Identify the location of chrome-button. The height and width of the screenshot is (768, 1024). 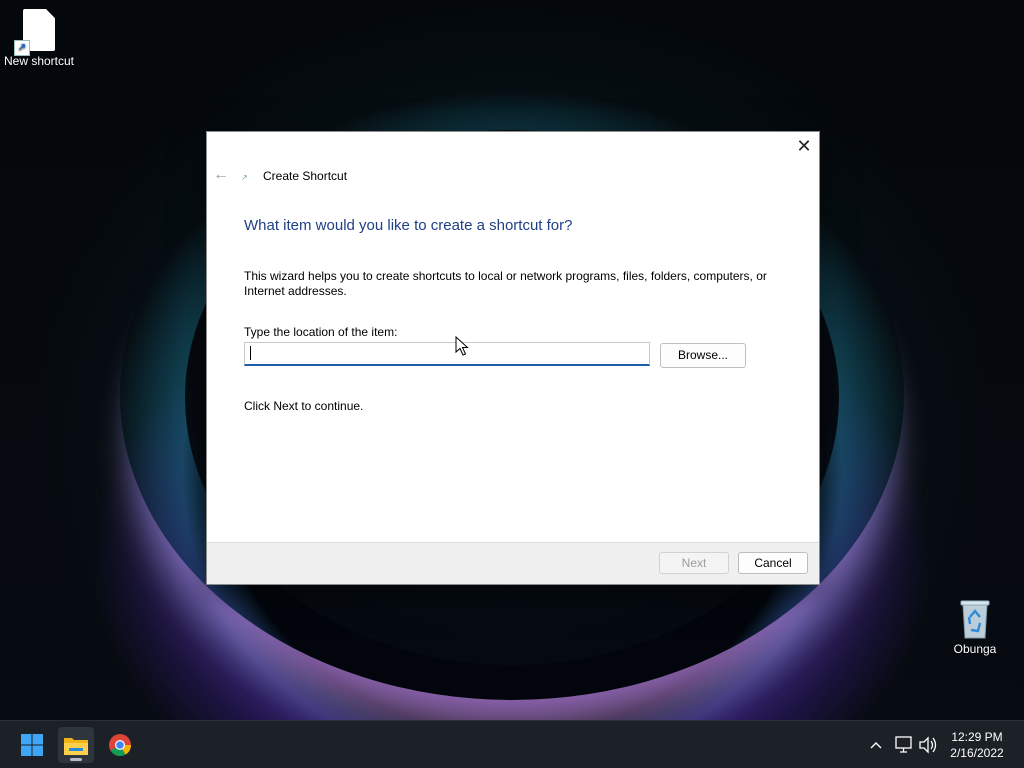
(120, 745).